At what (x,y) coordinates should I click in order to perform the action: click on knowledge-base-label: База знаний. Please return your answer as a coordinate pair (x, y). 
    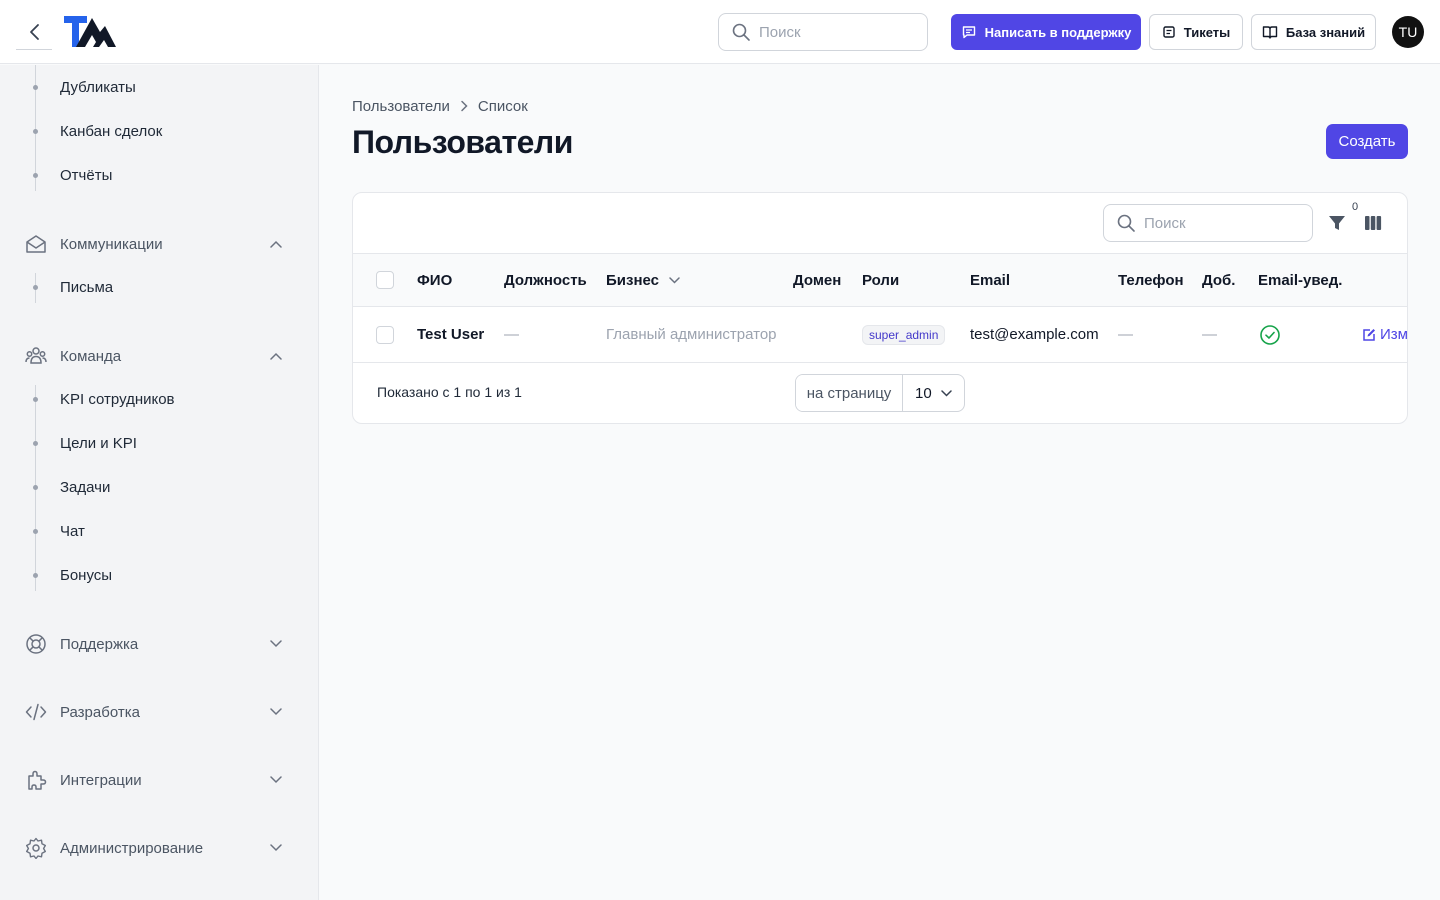
    Looking at the image, I should click on (1325, 32).